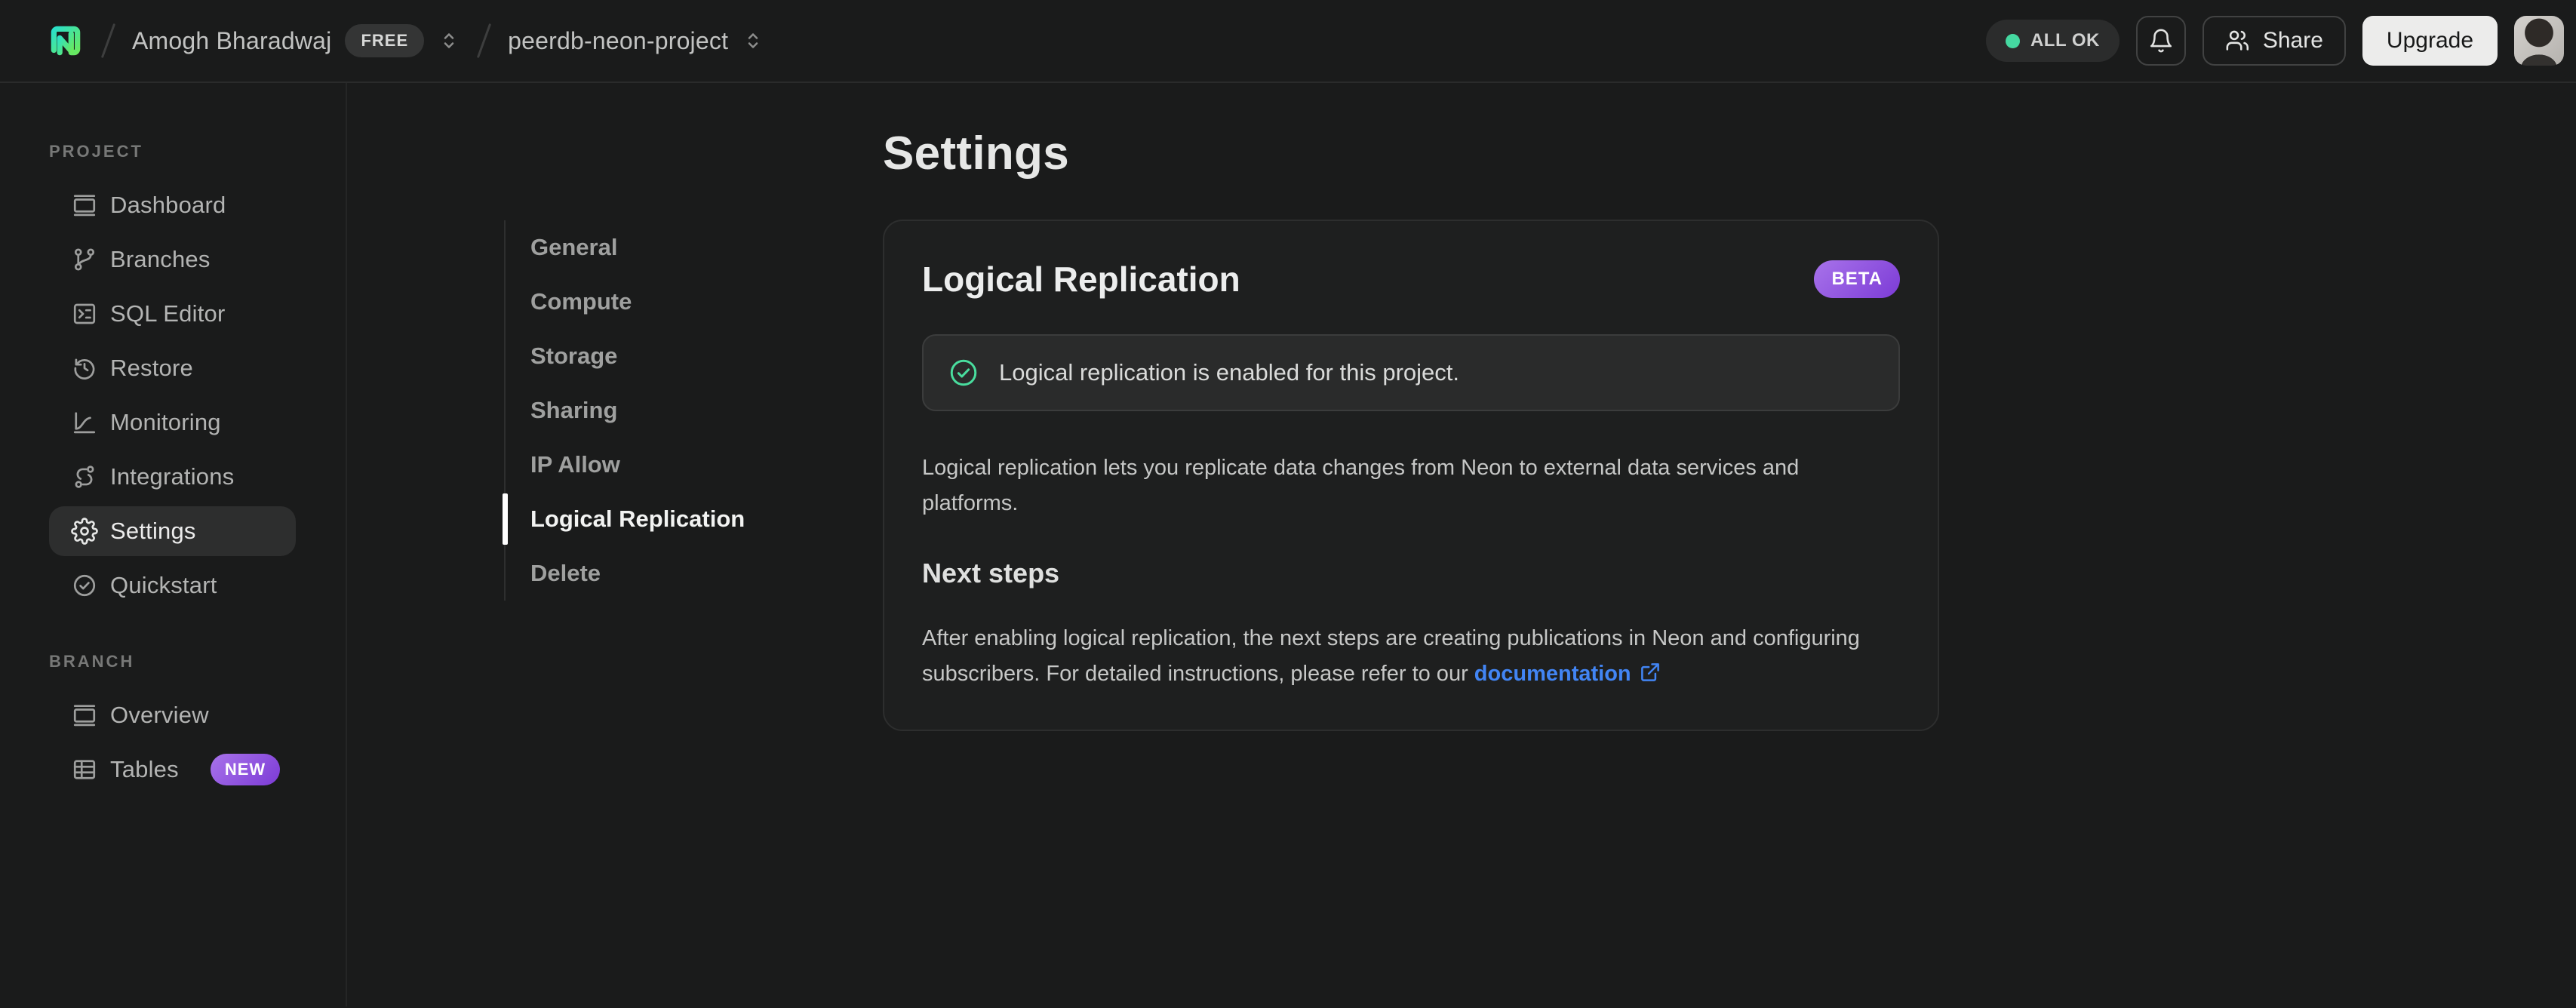 The width and height of the screenshot is (2576, 1008). What do you see at coordinates (84, 769) in the screenshot?
I see `tables-icon` at bounding box center [84, 769].